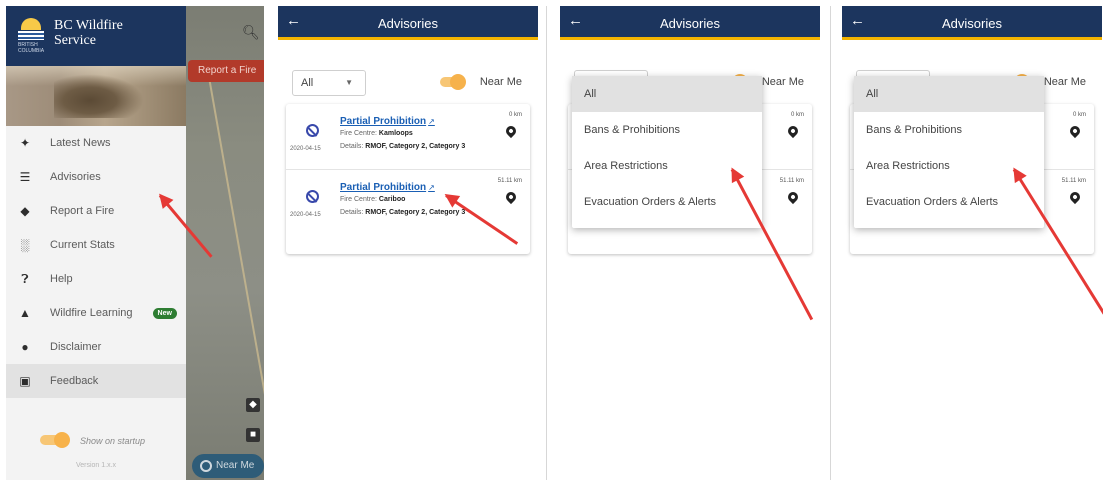  I want to click on map-search-icon: 🔍︎, so click(251, 32).